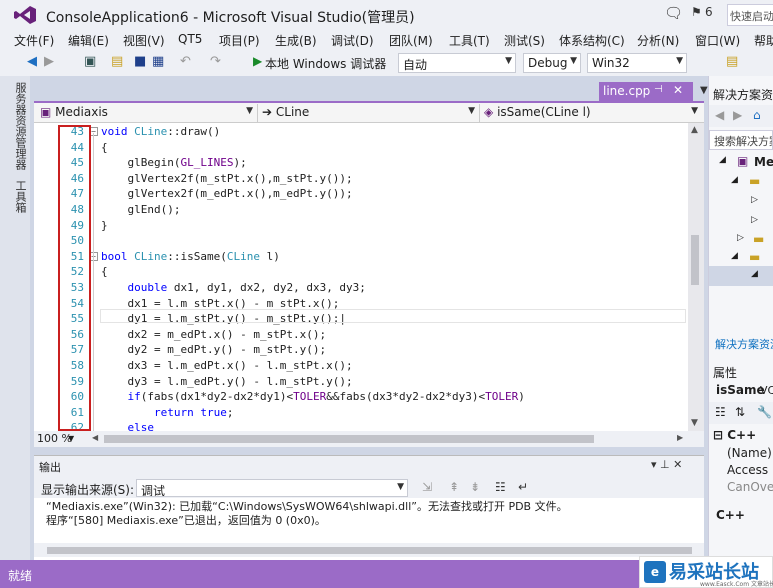 Image resolution: width=773 pixels, height=588 pixels. Describe the element at coordinates (272, 488) in the screenshot. I see `output-source-combo: 调试 ▼` at that location.